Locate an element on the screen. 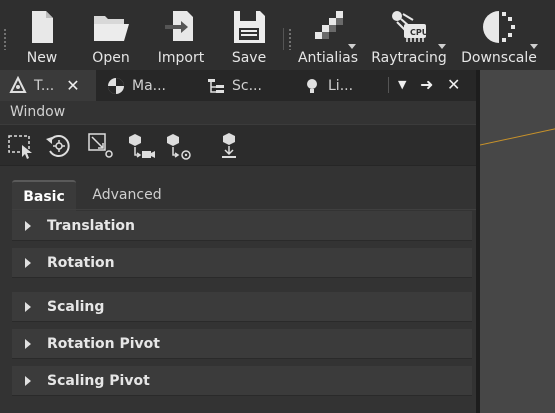 The height and width of the screenshot is (413, 555). tab-basic: Basic is located at coordinates (44, 196).